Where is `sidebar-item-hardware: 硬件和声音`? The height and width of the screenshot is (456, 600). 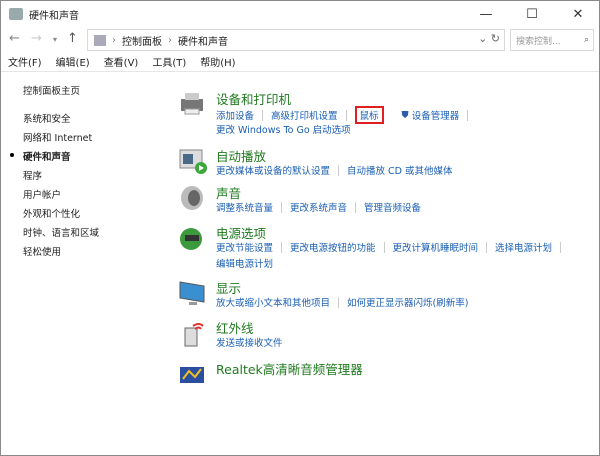
sidebar-item-hardware: 硬件和声音 is located at coordinates (47, 156).